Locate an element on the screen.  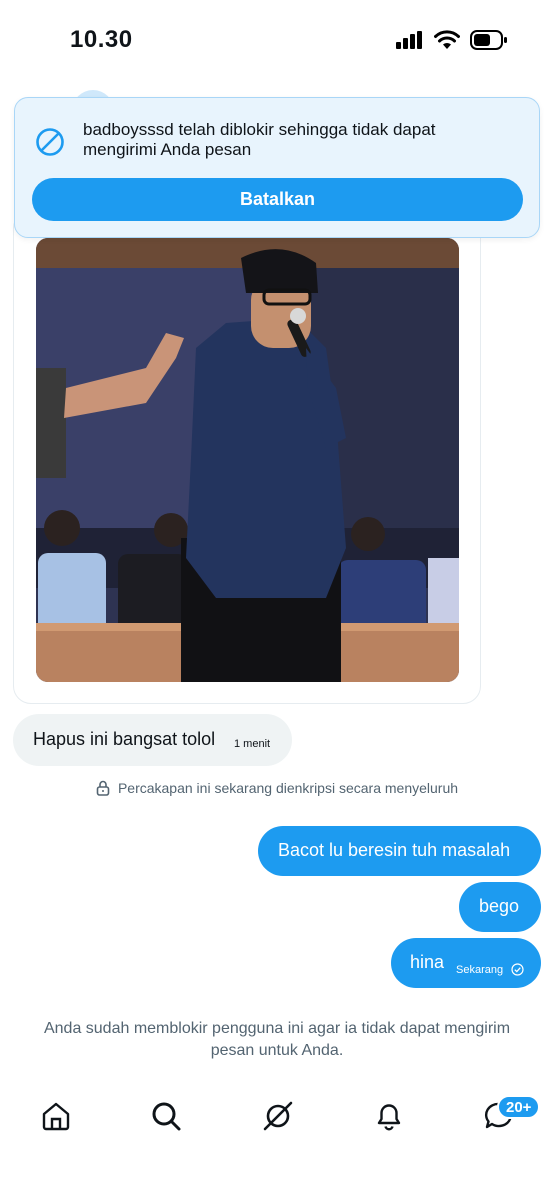
sent-message-bubble: Bacot lu beresin tuh masalah is located at coordinates (399, 851).